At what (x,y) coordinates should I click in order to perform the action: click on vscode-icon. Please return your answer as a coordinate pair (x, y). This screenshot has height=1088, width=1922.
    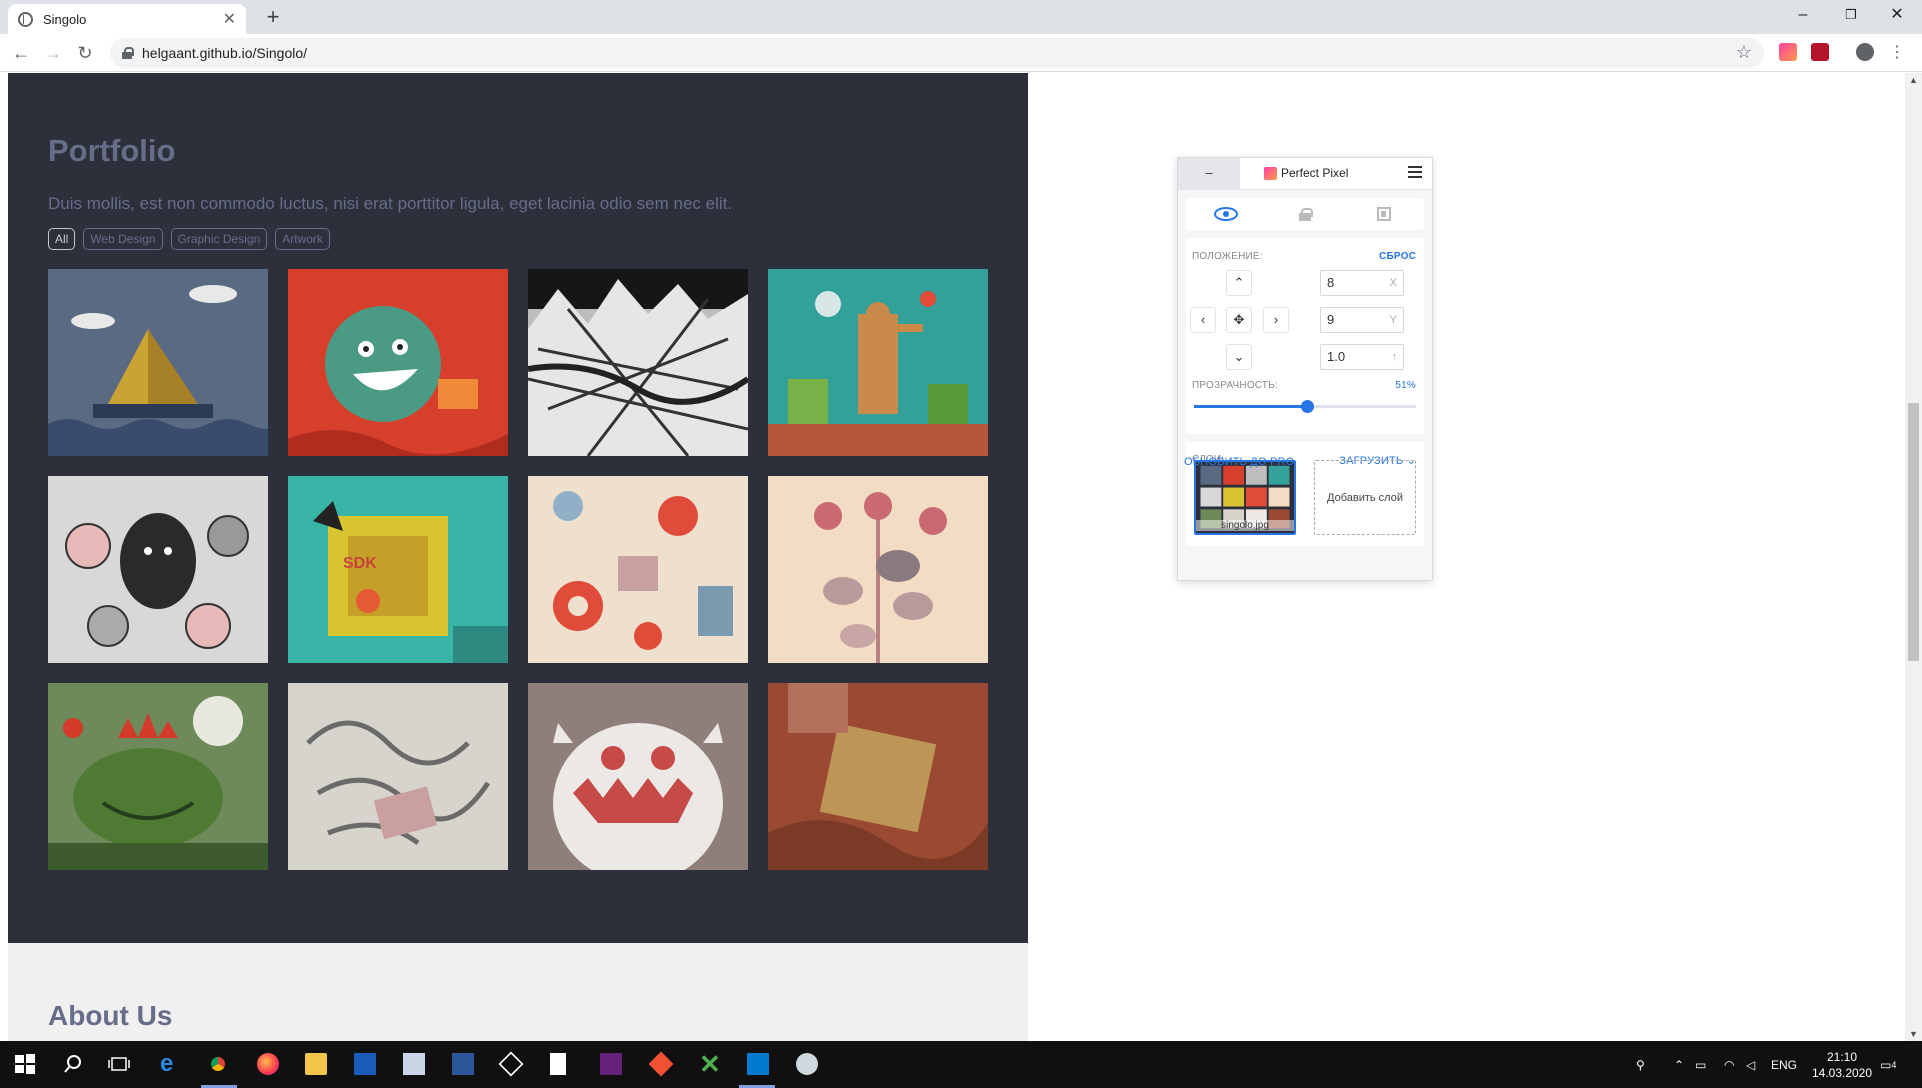
    Looking at the image, I should click on (758, 1064).